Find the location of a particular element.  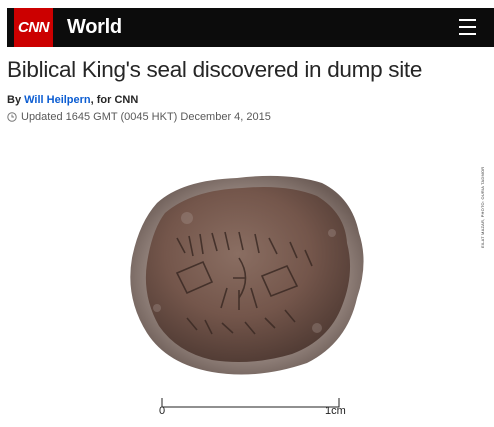

site-header: CNN World is located at coordinates (250, 27).